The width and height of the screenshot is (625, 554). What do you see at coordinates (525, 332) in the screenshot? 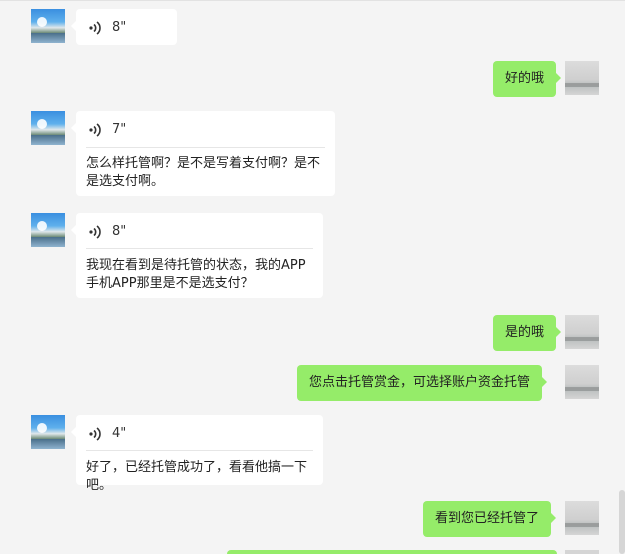
I see `message-text: 是的哦` at bounding box center [525, 332].